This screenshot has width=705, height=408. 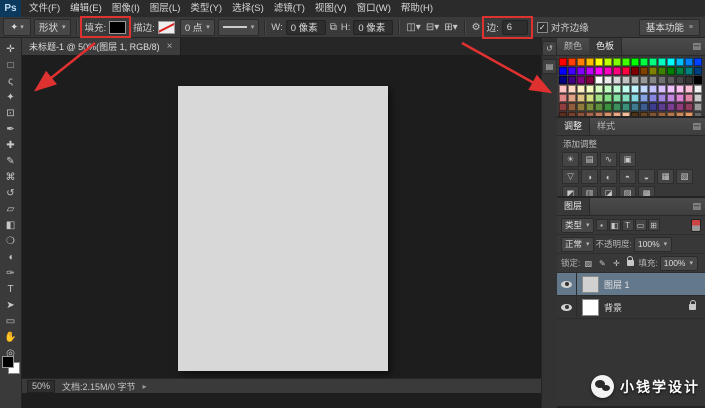 What do you see at coordinates (331, 8) in the screenshot?
I see `menu-item: 视图(V)` at bounding box center [331, 8].